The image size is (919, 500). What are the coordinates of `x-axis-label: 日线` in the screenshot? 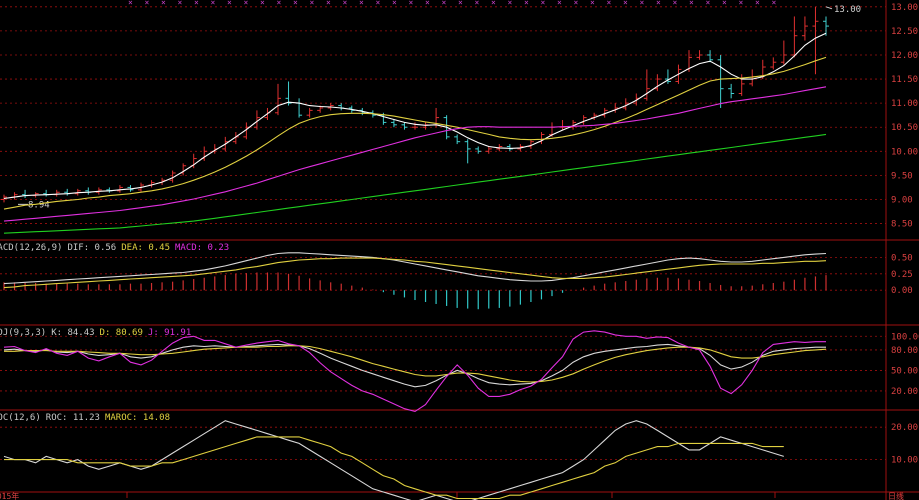 It's located at (896, 495).